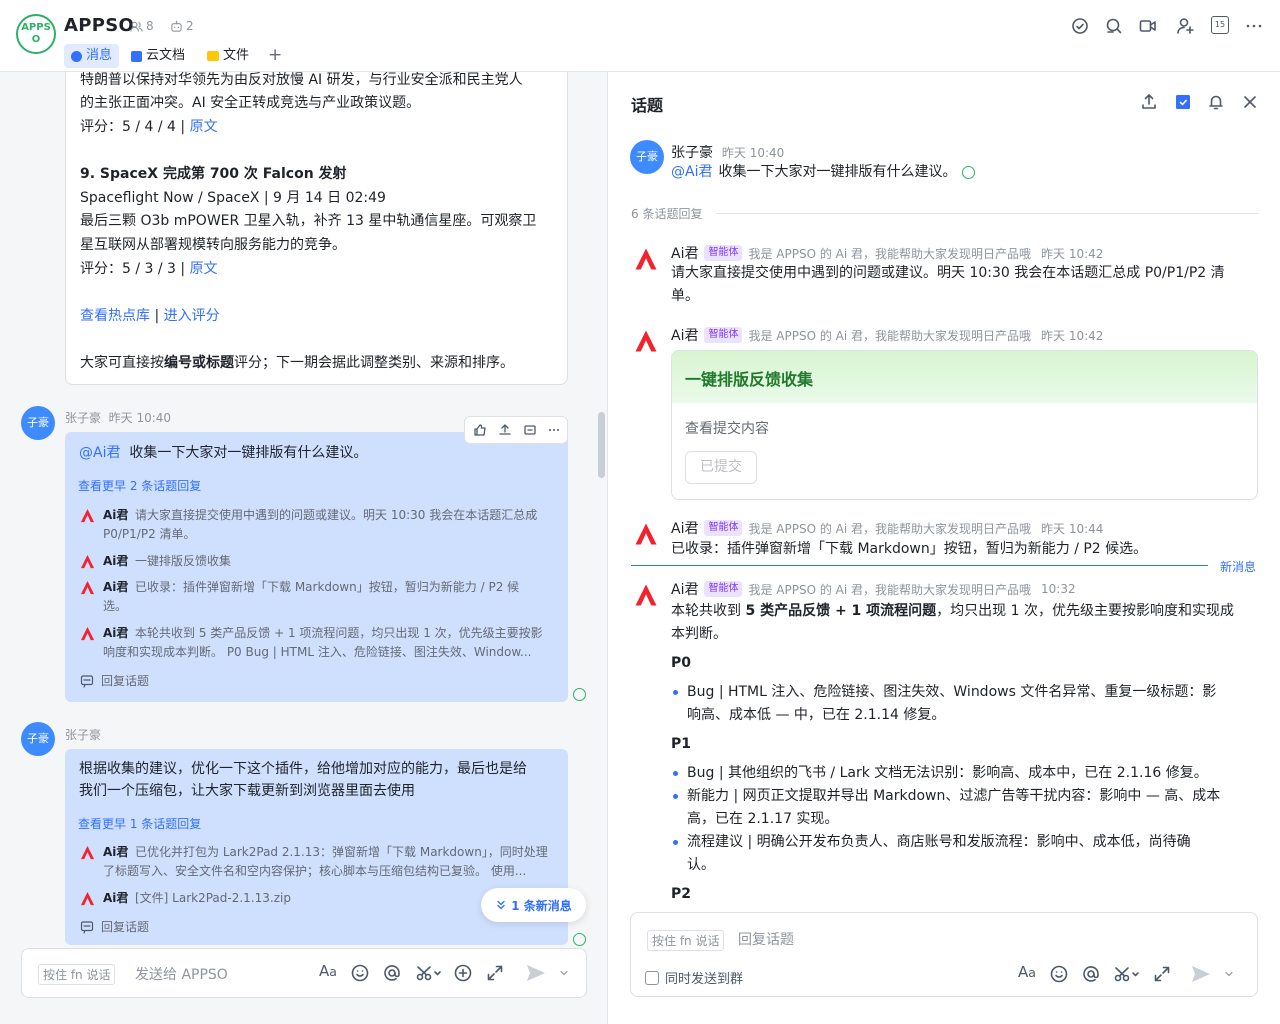 This screenshot has height=1024, width=1280. What do you see at coordinates (304, 973) in the screenshot?
I see `message-composer: 按住 fn 说话 发送给 APPSO Aa` at bounding box center [304, 973].